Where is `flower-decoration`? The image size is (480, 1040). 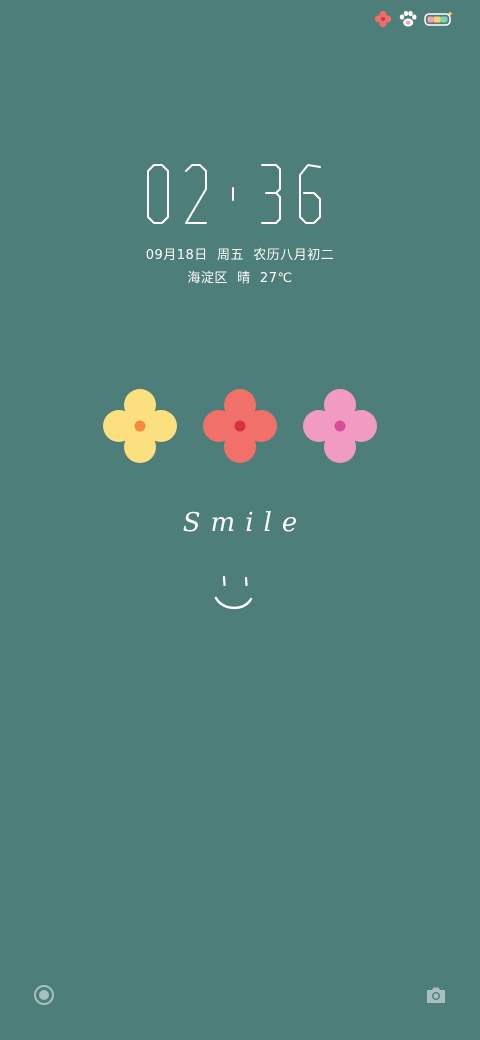
flower-decoration is located at coordinates (240, 426).